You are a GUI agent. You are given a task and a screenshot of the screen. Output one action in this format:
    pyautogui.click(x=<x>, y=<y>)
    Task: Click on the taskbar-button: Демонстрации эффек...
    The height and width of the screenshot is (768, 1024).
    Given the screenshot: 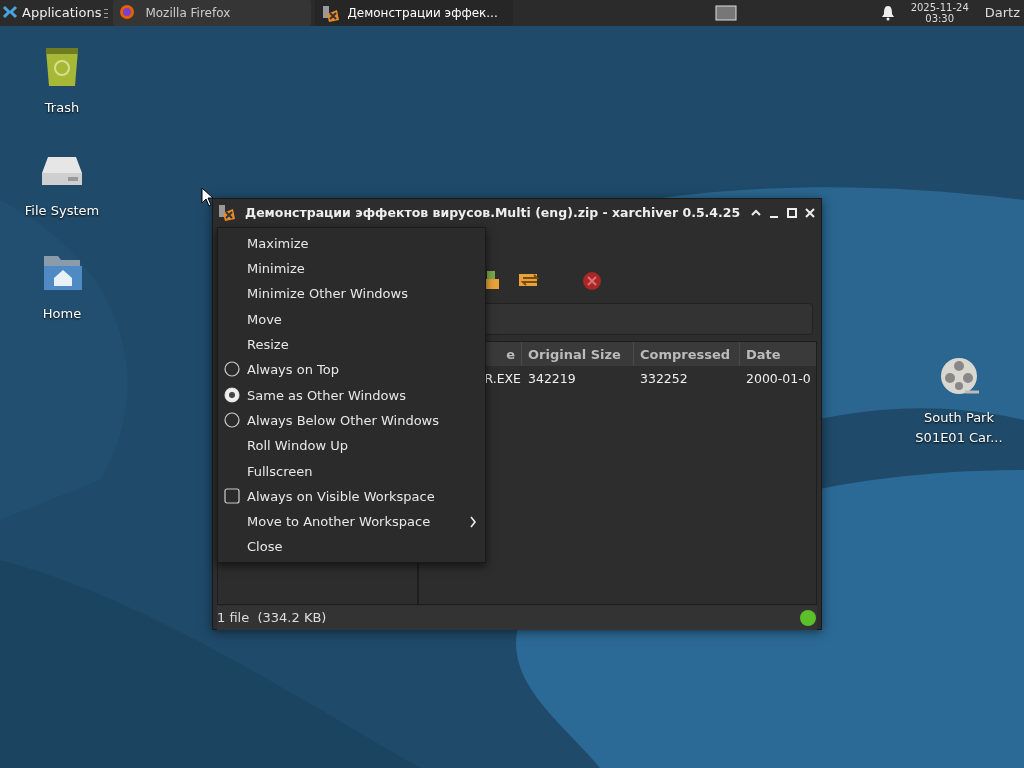 What is the action you would take?
    pyautogui.click(x=414, y=13)
    